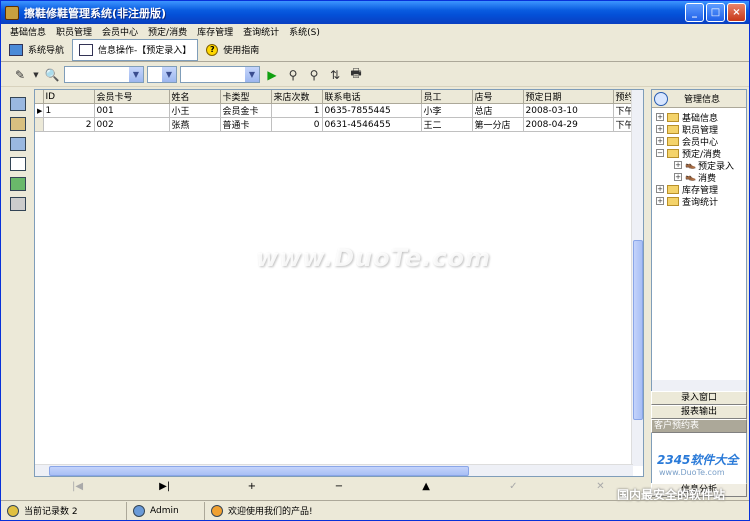  What do you see at coordinates (372, 110) in the screenshot?
I see `table-cell: 0635-7855445` at bounding box center [372, 110].